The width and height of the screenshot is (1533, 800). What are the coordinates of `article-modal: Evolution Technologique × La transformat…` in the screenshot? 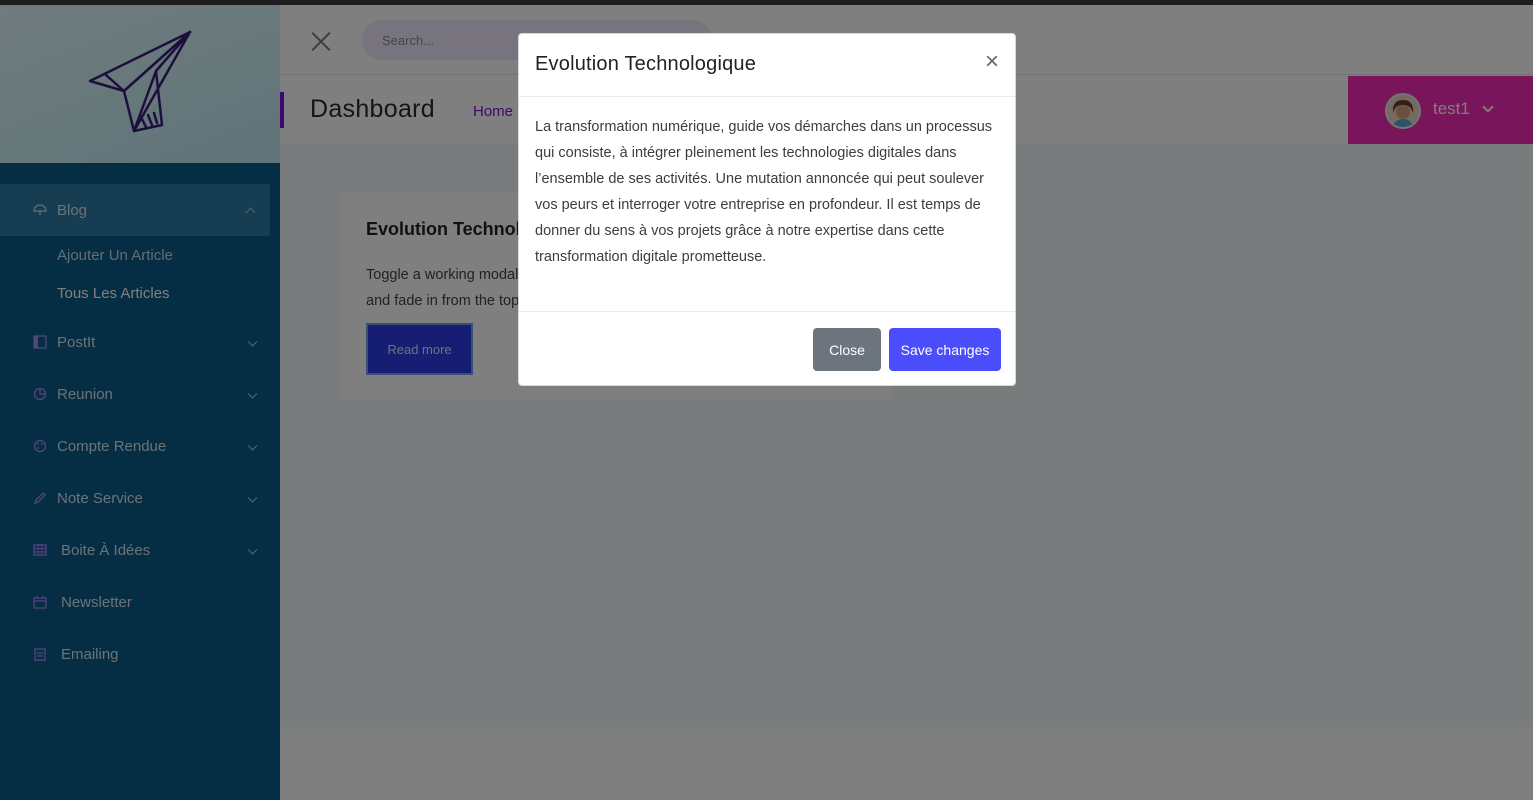 It's located at (767, 209).